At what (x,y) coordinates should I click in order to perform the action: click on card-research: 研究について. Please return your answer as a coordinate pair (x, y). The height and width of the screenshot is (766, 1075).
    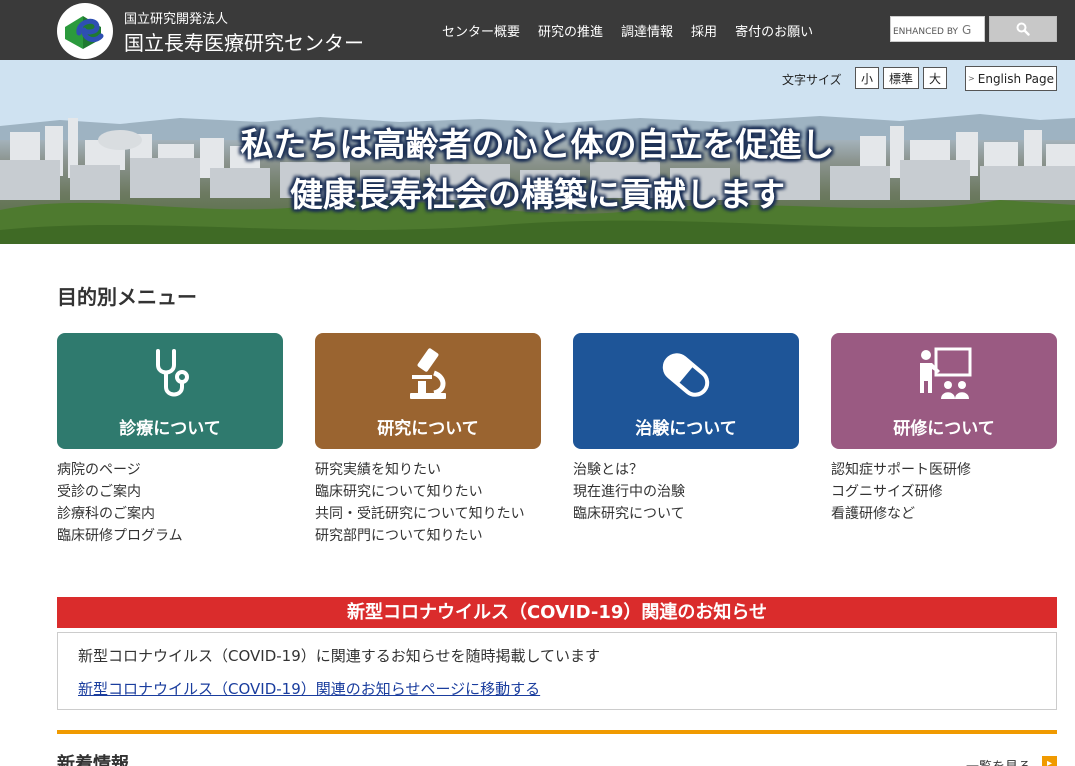
    Looking at the image, I should click on (428, 391).